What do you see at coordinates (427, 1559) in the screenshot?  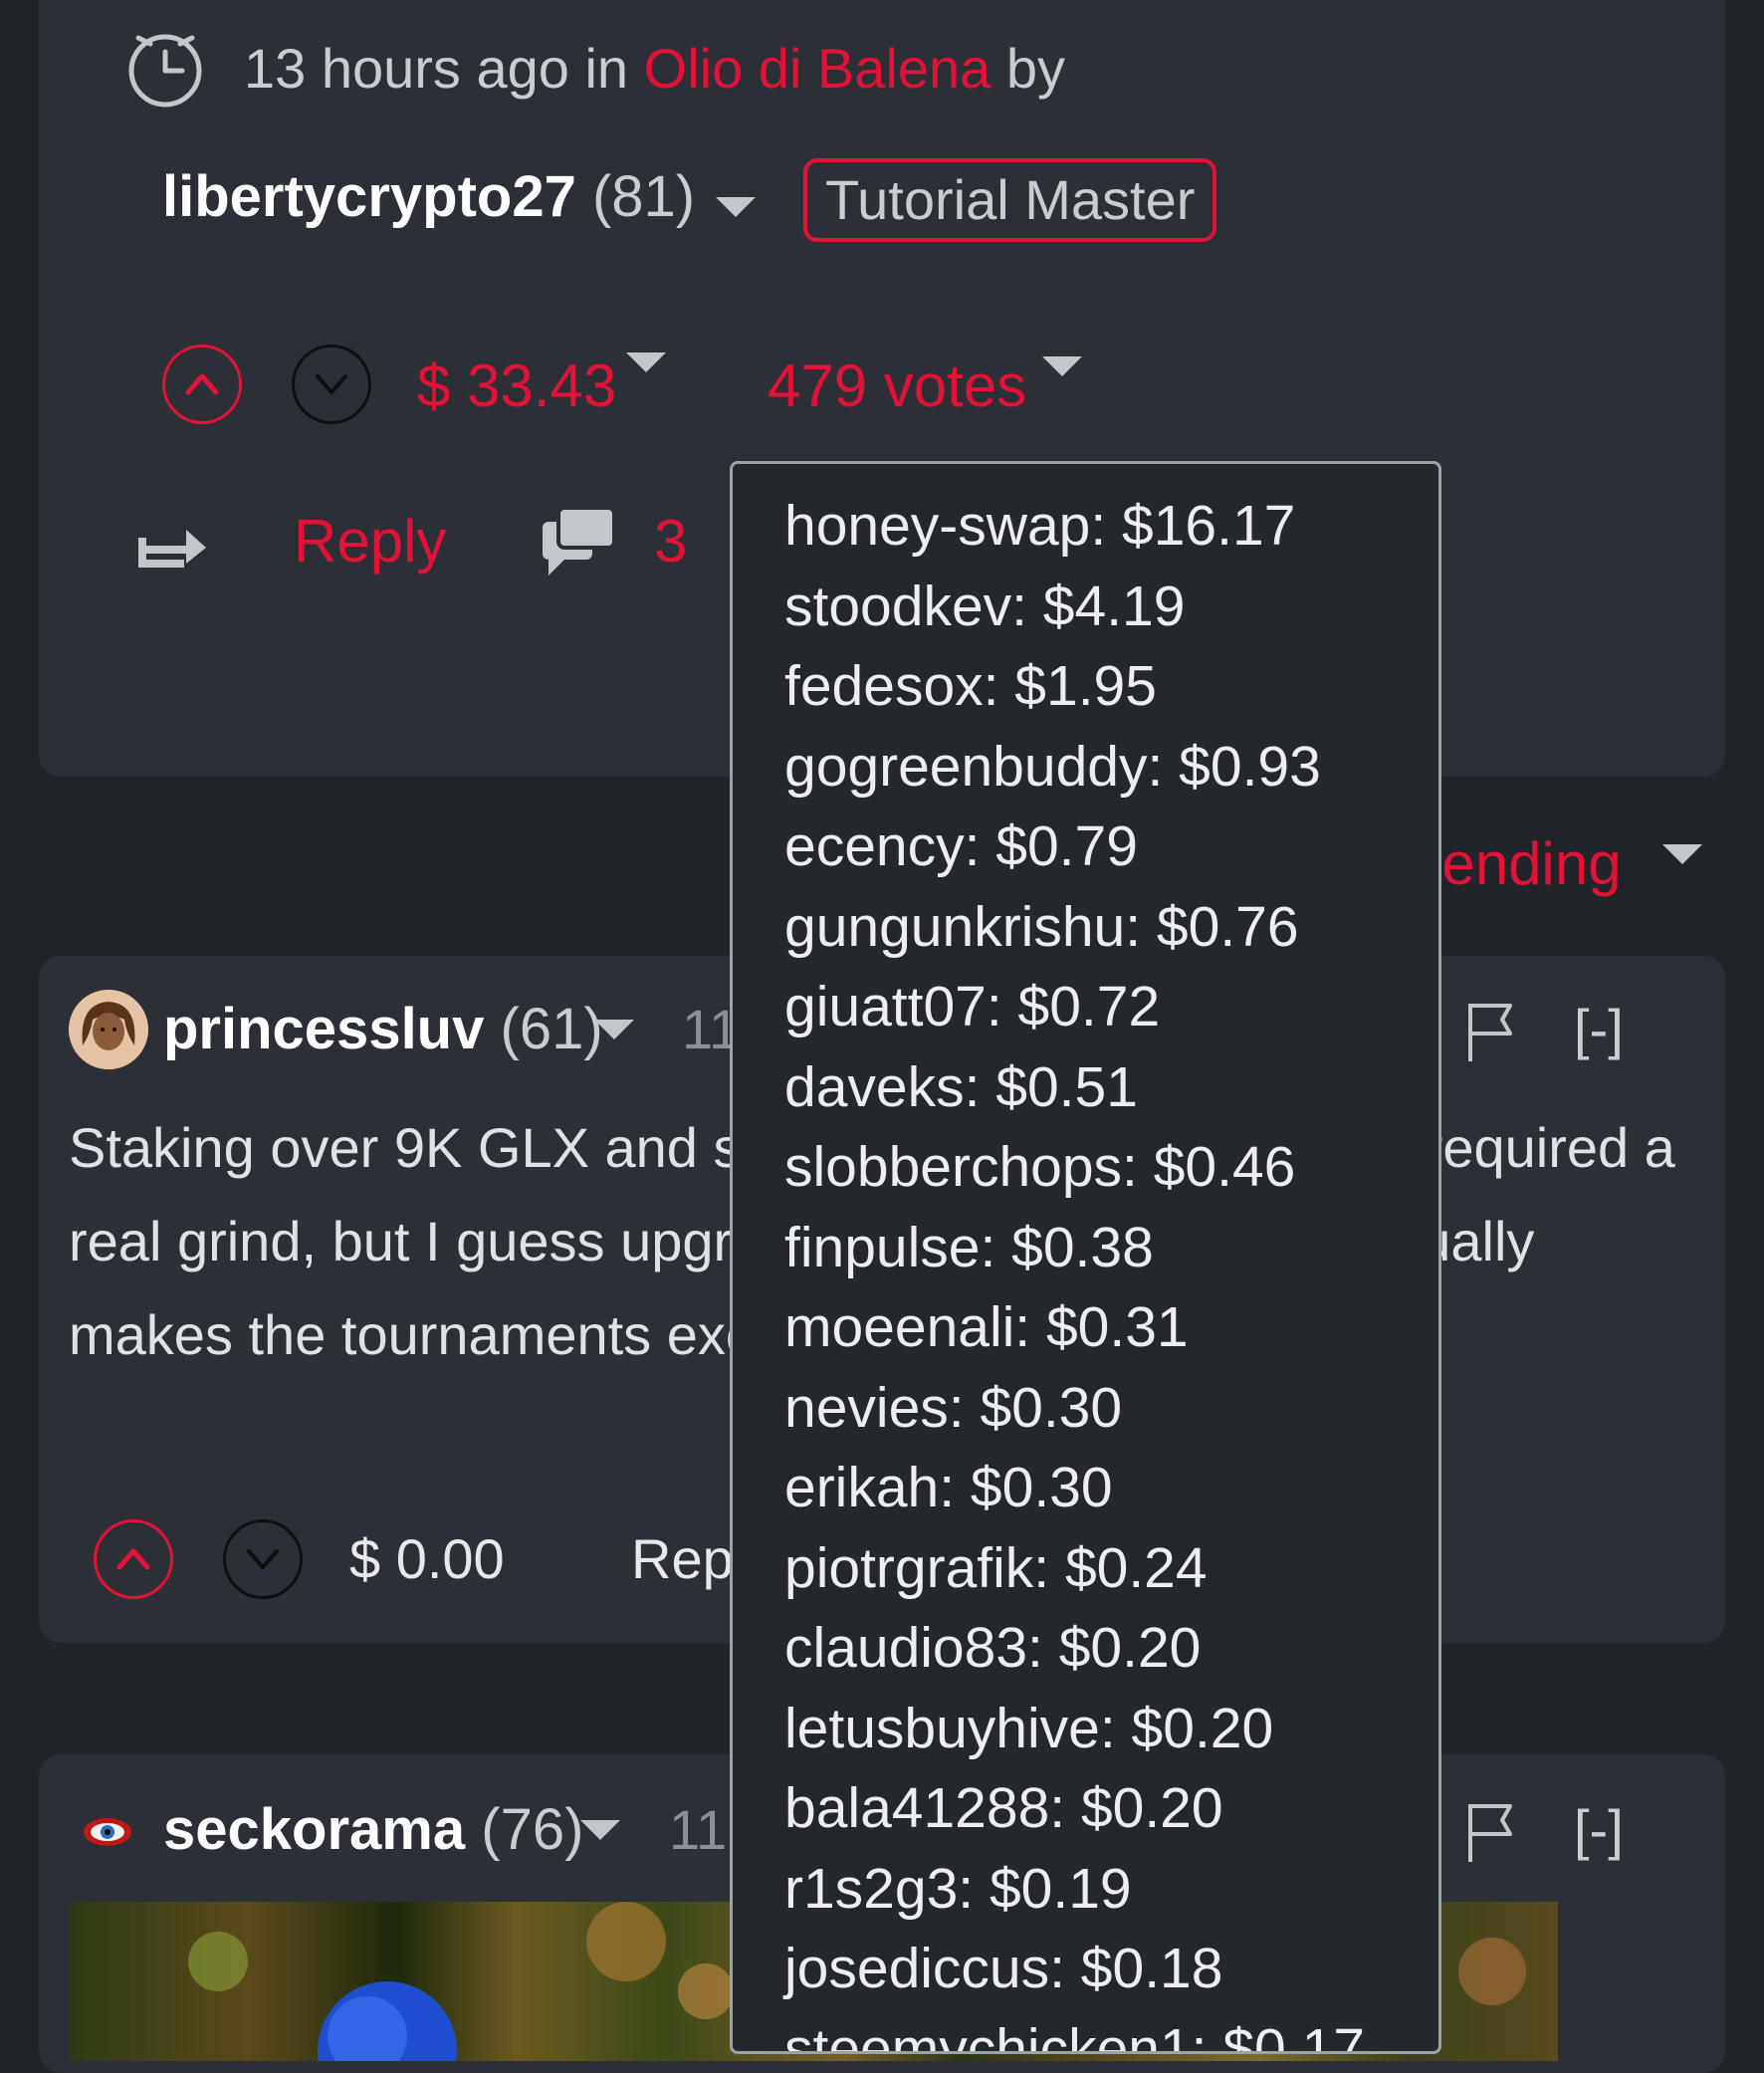 I see `comment-payout: $ 0.00` at bounding box center [427, 1559].